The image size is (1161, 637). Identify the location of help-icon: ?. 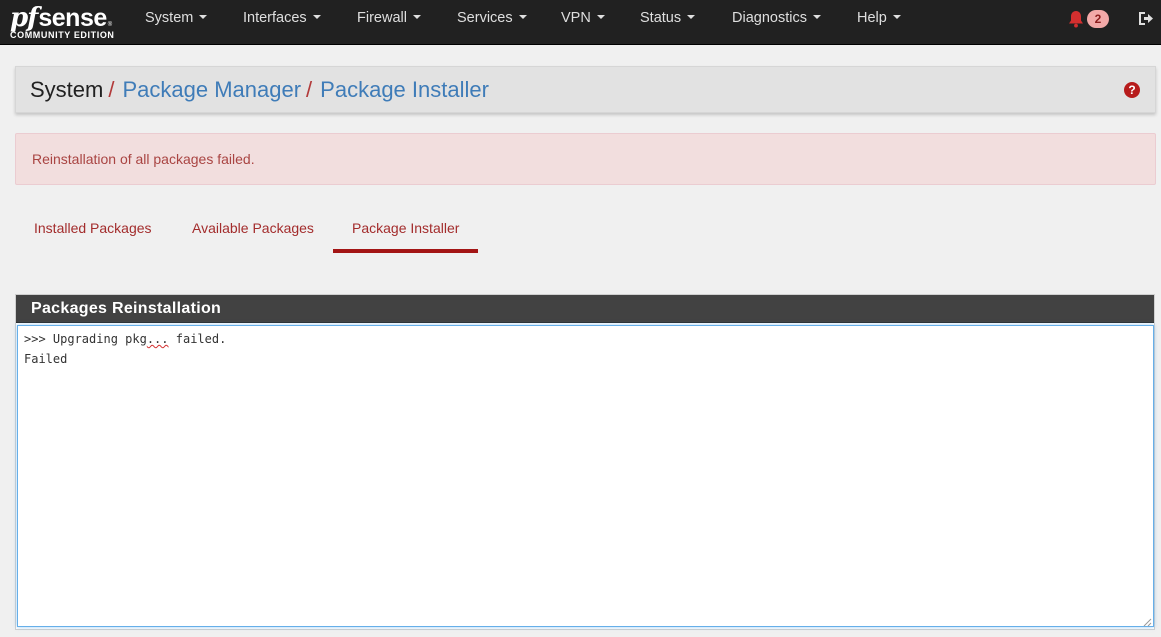
(1132, 90).